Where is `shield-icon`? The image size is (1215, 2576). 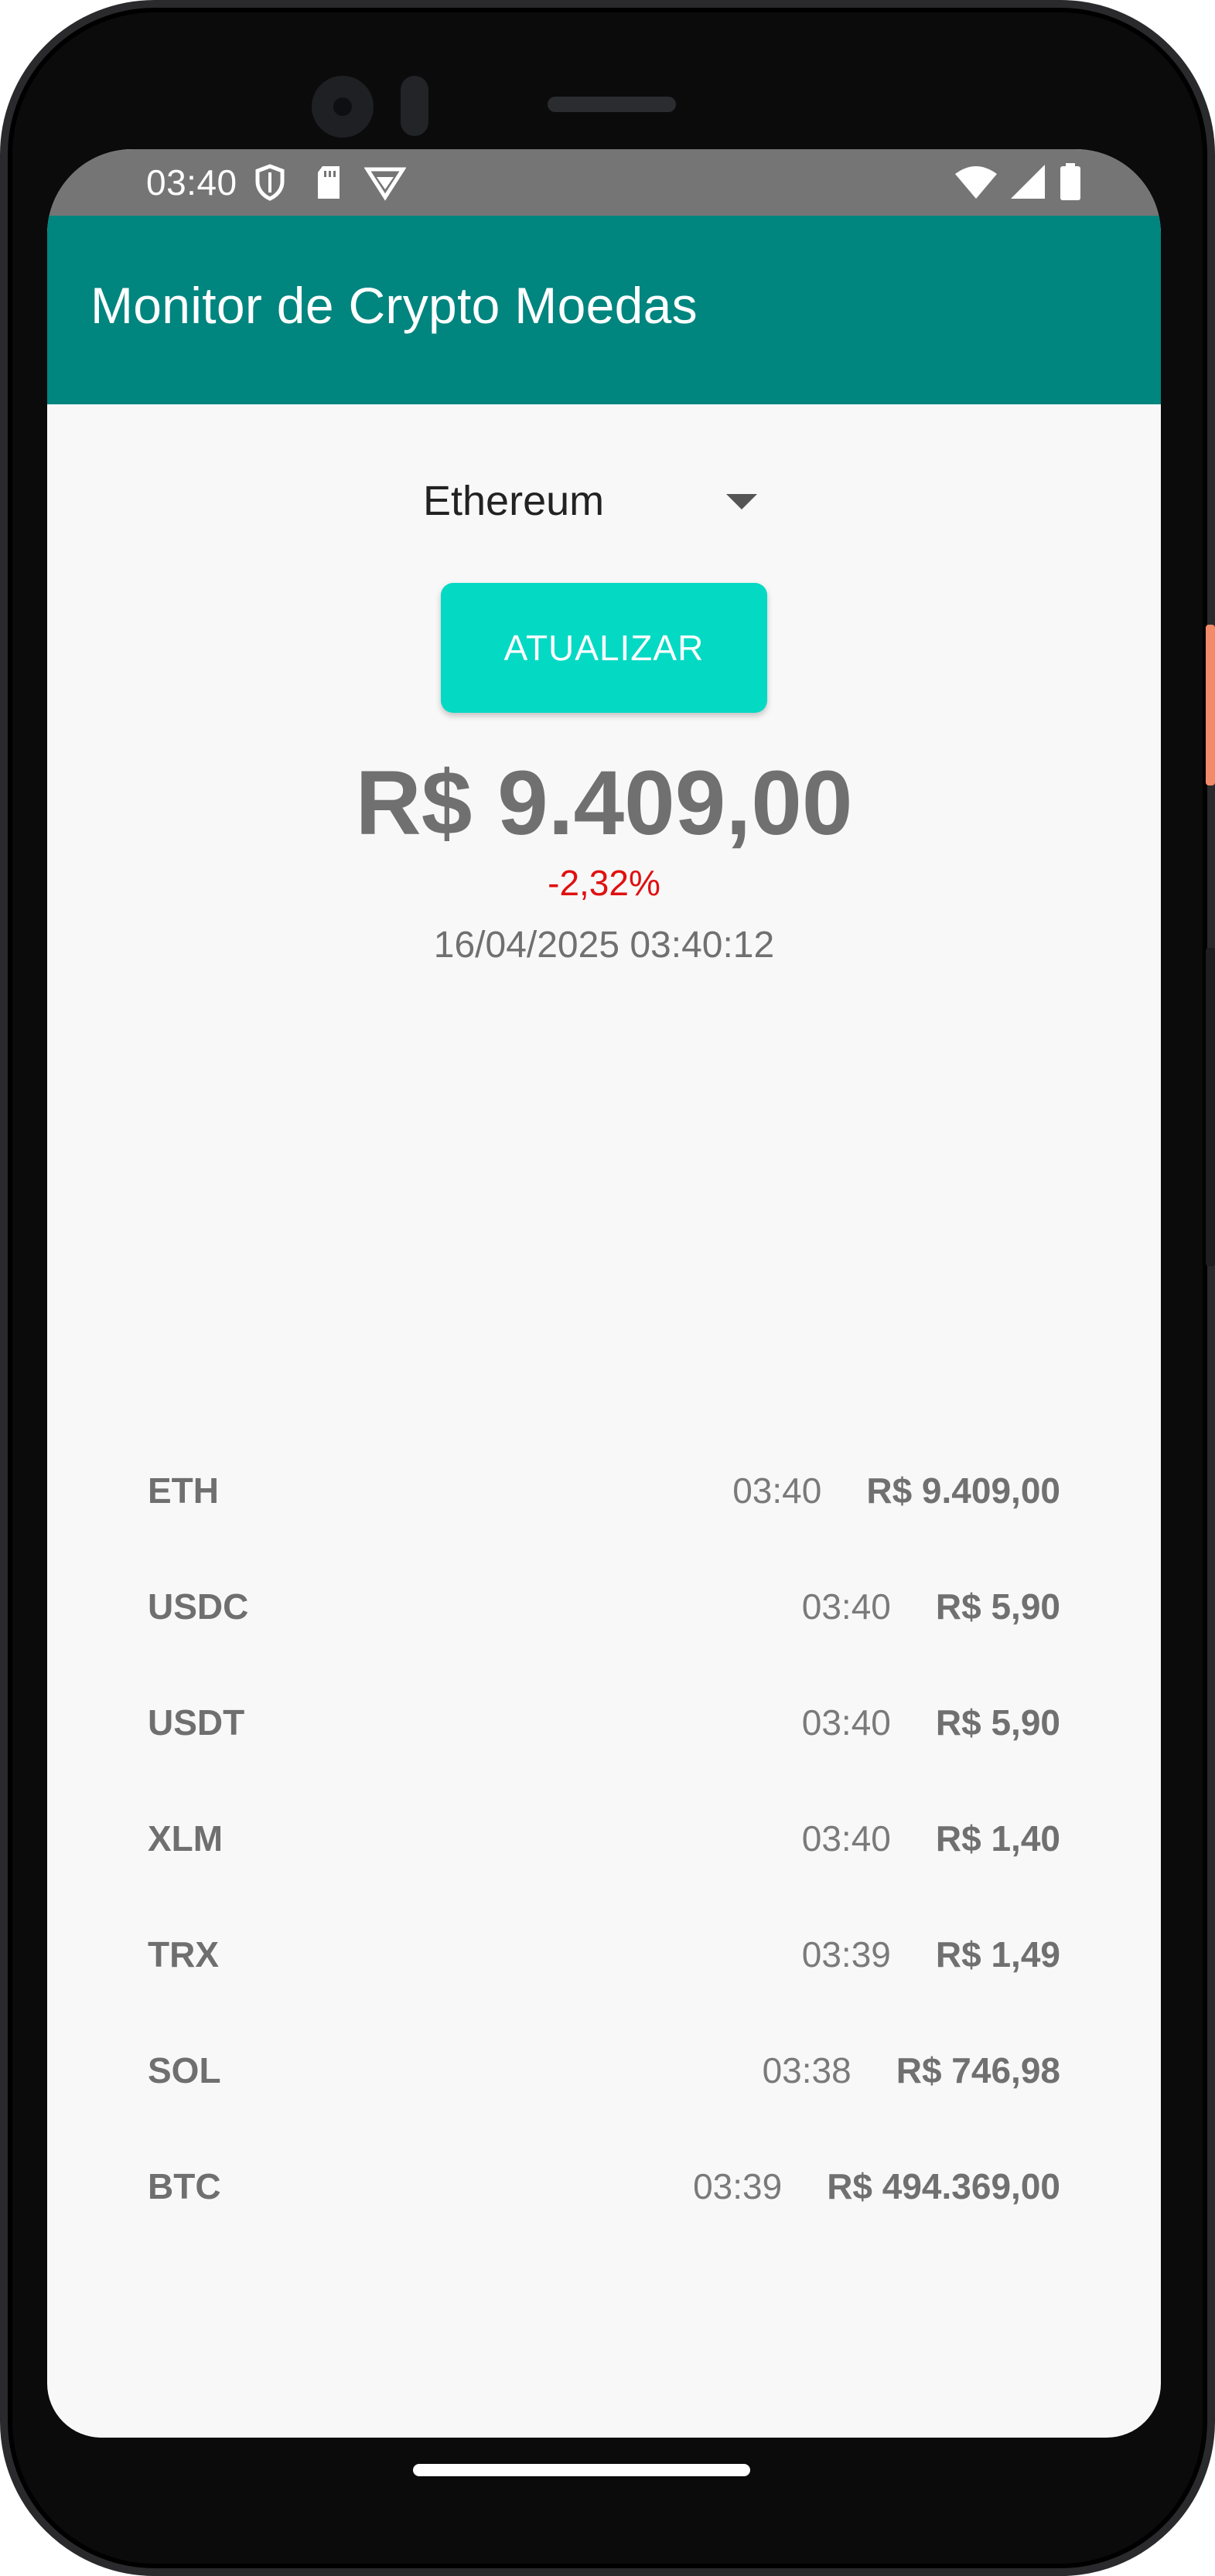 shield-icon is located at coordinates (270, 182).